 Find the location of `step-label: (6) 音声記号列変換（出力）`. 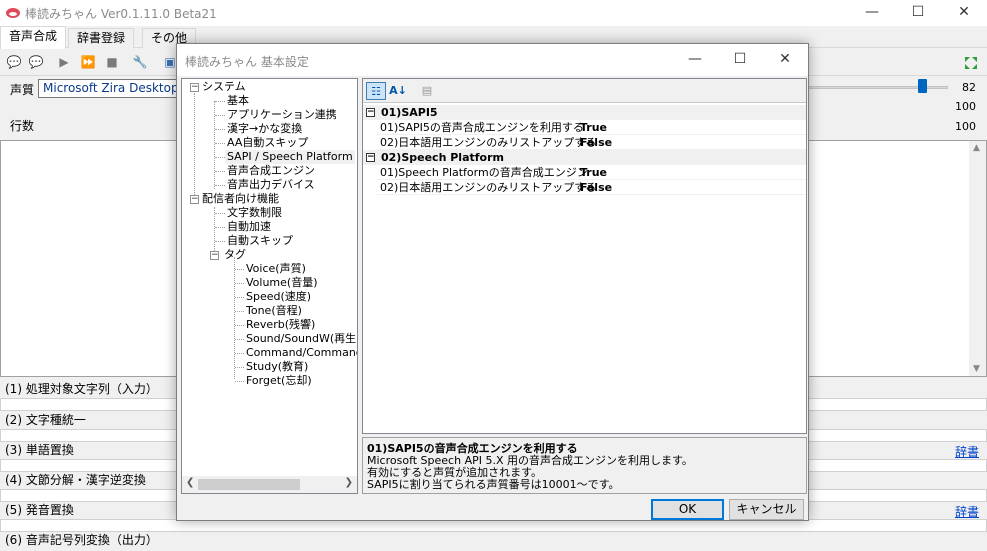

step-label: (6) 音声記号列変換（出力） is located at coordinates (81, 540).